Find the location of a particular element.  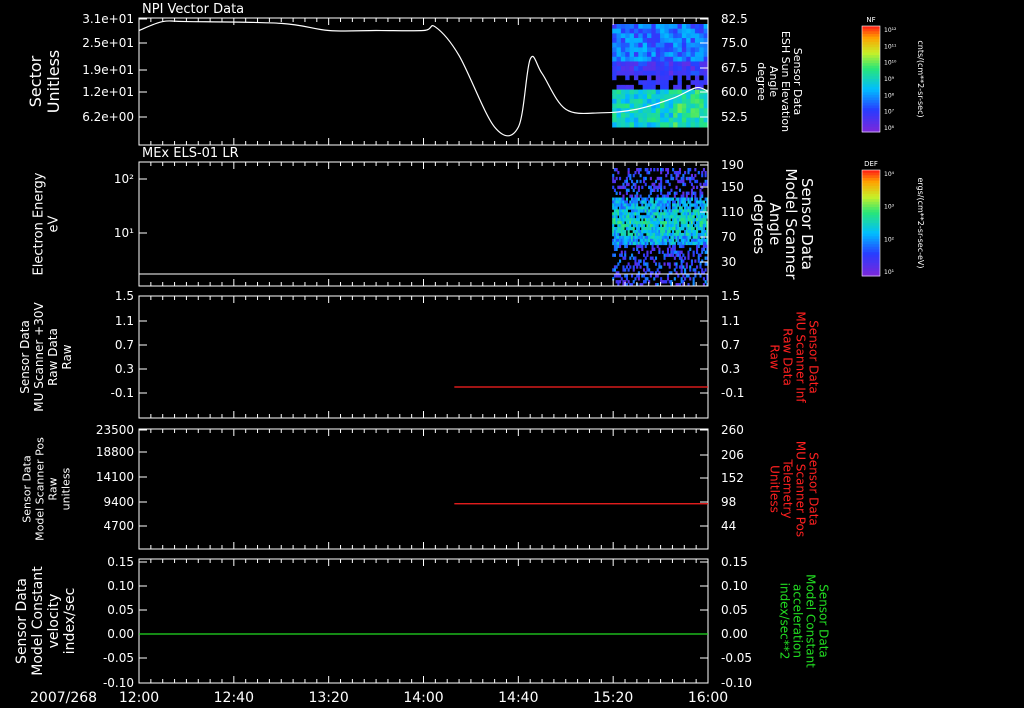

y-tick-label-left: 0.7 is located at coordinates (124, 345).